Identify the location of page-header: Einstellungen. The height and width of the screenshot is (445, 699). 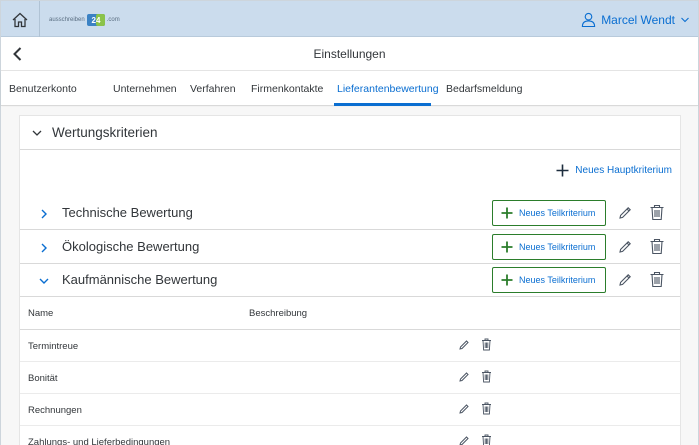
(349, 54).